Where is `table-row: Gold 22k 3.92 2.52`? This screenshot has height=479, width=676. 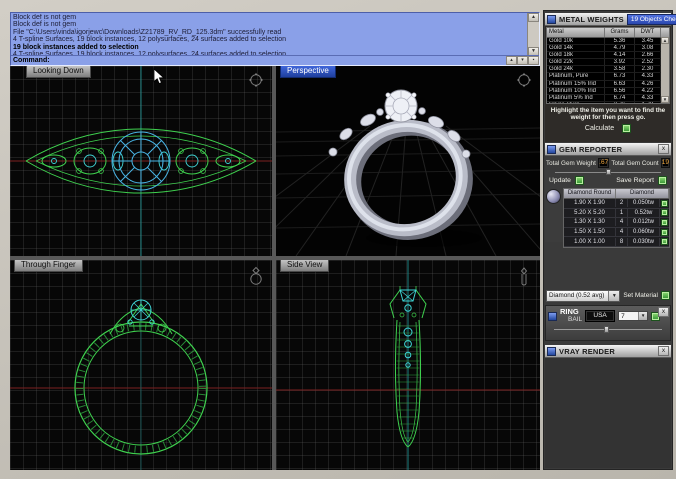 table-row: Gold 22k 3.92 2.52 is located at coordinates (608, 63).